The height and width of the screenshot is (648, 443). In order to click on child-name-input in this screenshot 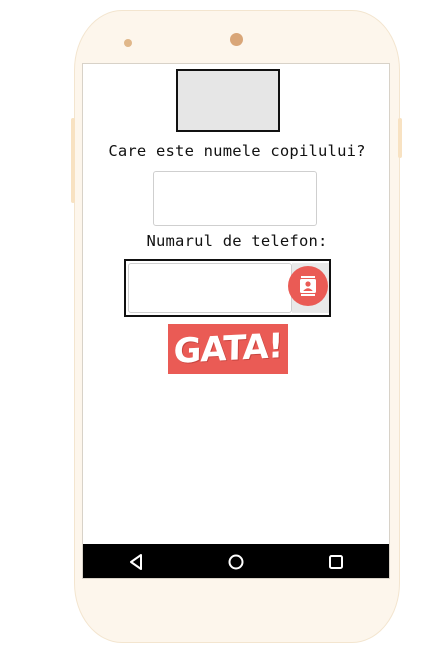, I will do `click(235, 198)`.